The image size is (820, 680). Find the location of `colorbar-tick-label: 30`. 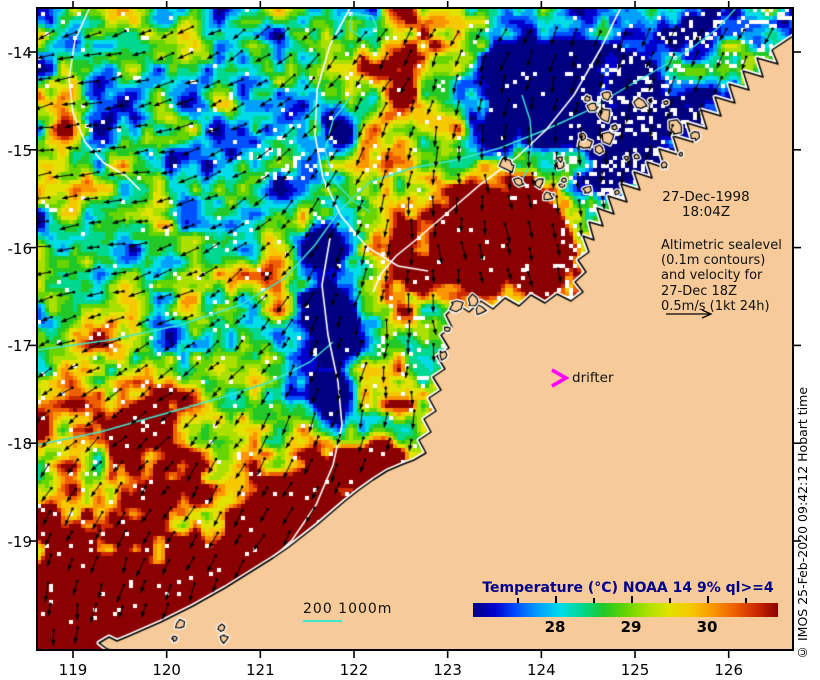

colorbar-tick-label: 30 is located at coordinates (707, 627).